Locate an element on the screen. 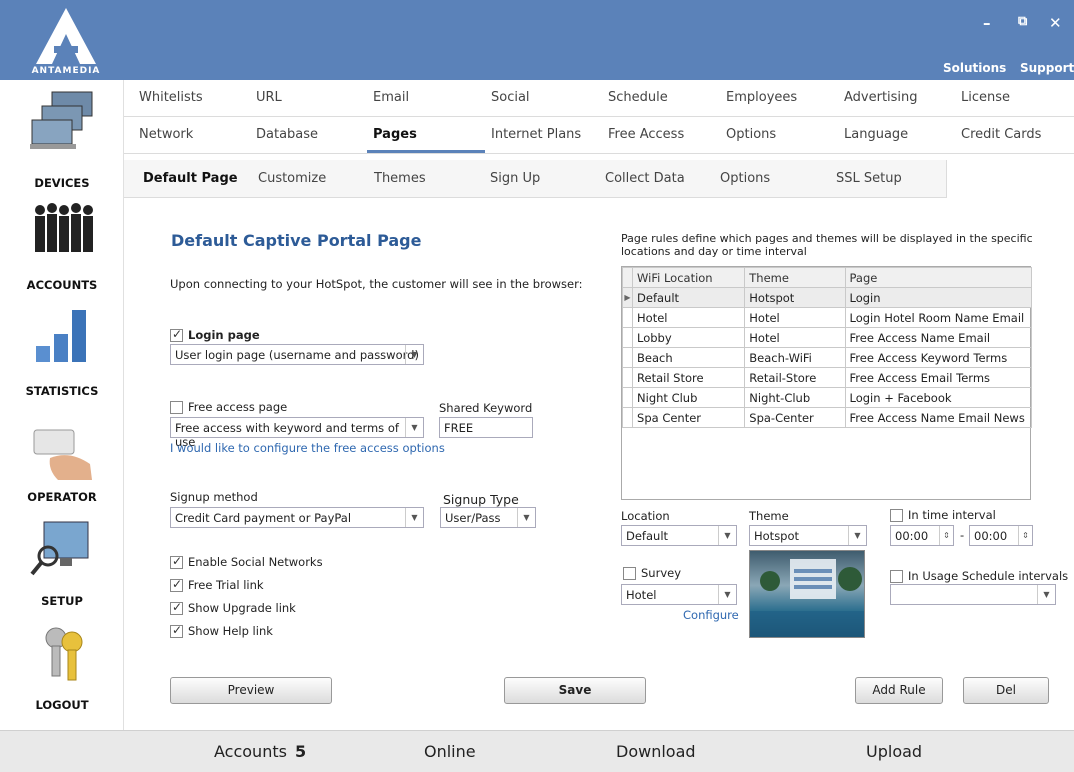 The image size is (1074, 772). show-help-checkbox is located at coordinates (176, 630).